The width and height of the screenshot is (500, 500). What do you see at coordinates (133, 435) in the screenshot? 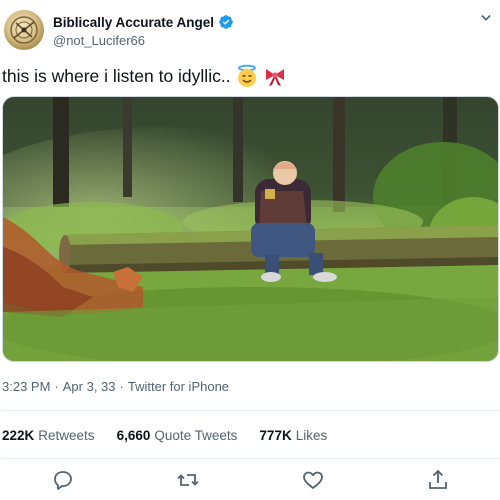
I see `quote-tweets-count: 6,660` at bounding box center [133, 435].